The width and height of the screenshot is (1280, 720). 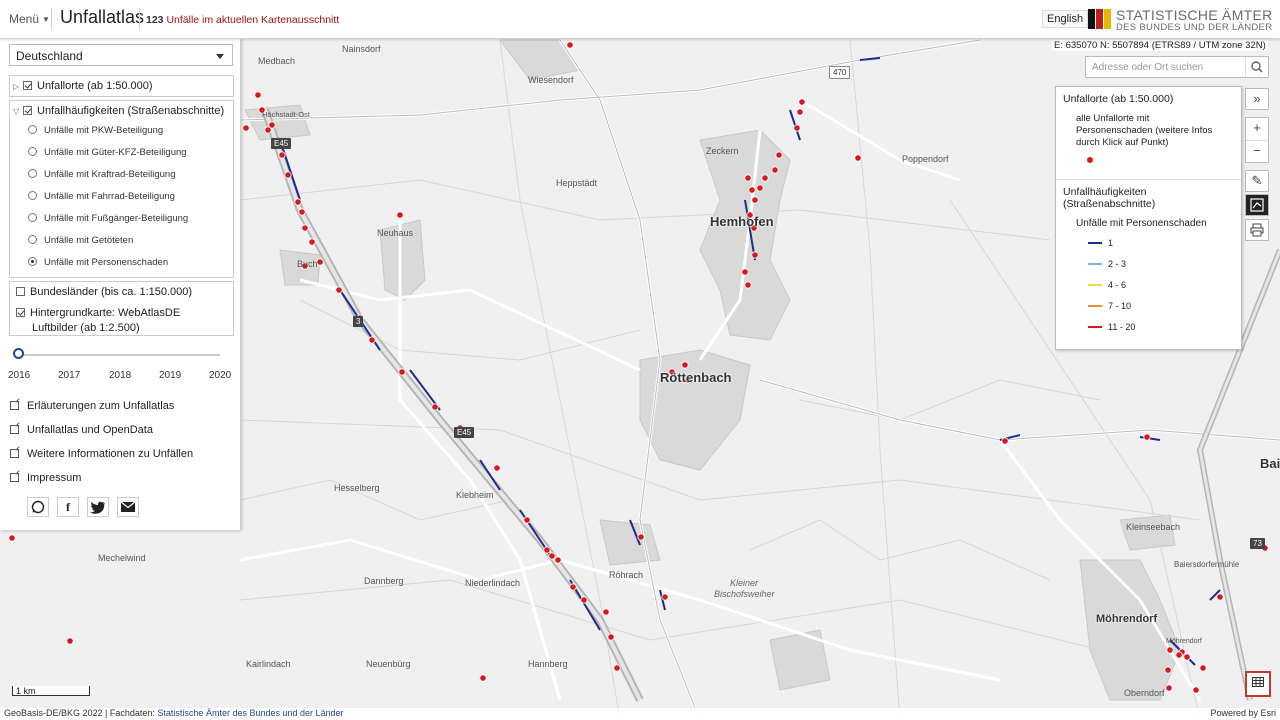 What do you see at coordinates (1258, 684) in the screenshot?
I see `table-view-button` at bounding box center [1258, 684].